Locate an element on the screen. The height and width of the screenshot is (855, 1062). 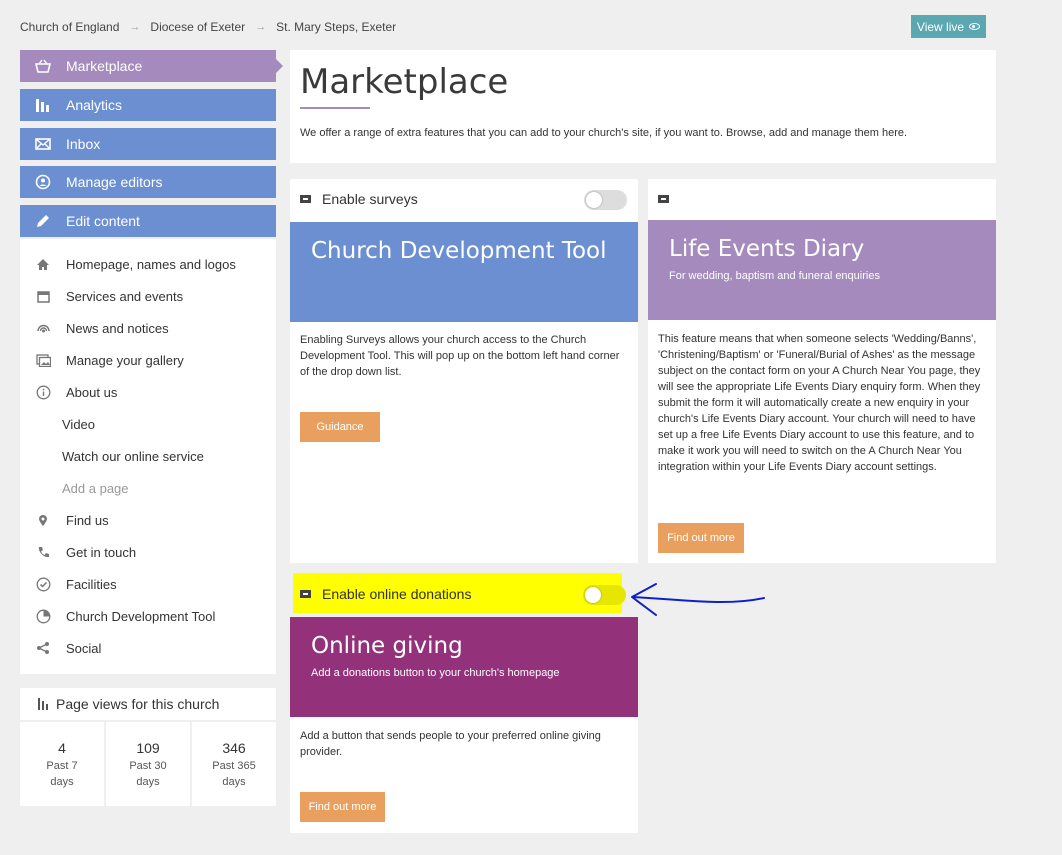
toggle-label: Enable online donations is located at coordinates (397, 594).